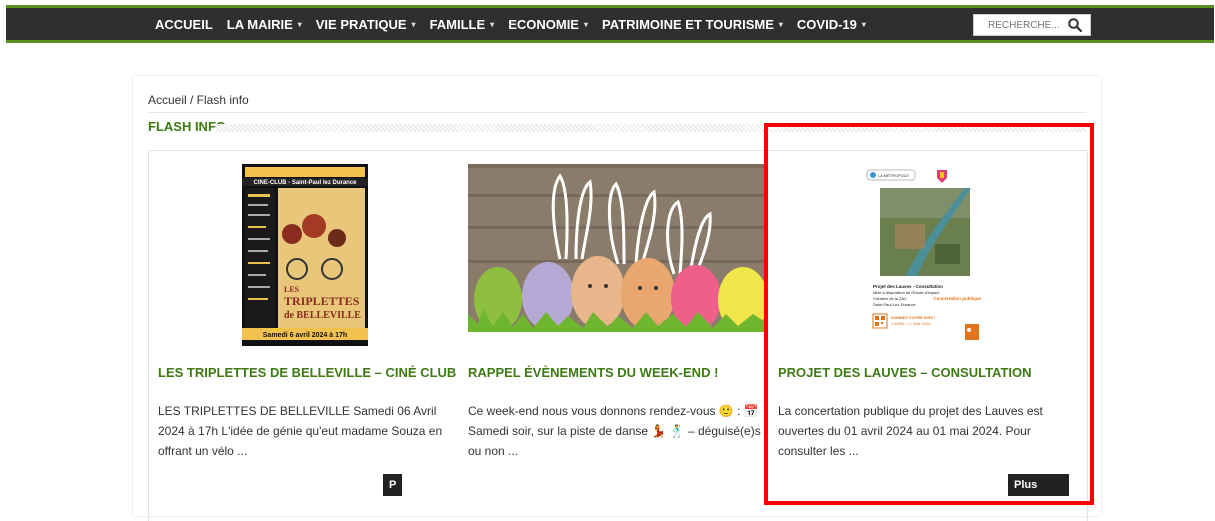 This screenshot has height=521, width=1215. What do you see at coordinates (307, 372) in the screenshot?
I see `post-title-link: LES TRIPLETTES DE BELLEVILLE – CINÉ CLUB` at bounding box center [307, 372].